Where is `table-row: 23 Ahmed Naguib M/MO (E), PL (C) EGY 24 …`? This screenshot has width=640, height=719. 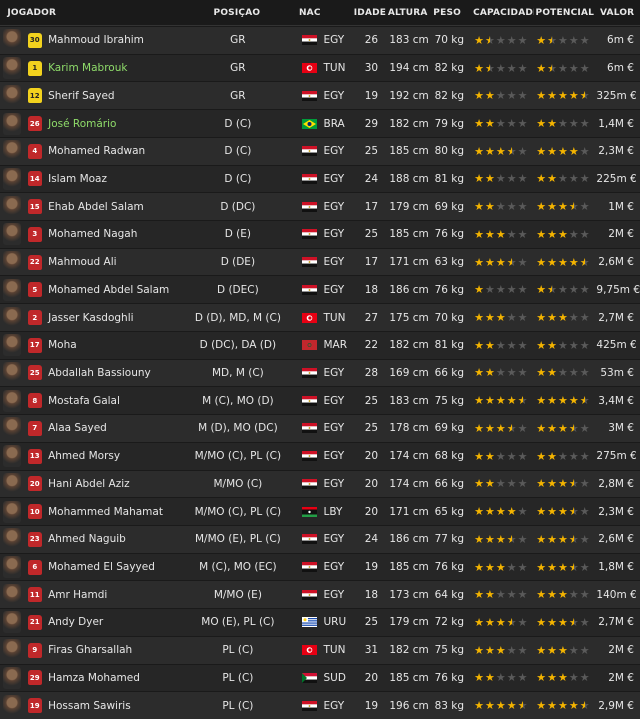 table-row: 23 Ahmed Naguib M/MO (E), PL (C) EGY 24 … is located at coordinates (320, 538).